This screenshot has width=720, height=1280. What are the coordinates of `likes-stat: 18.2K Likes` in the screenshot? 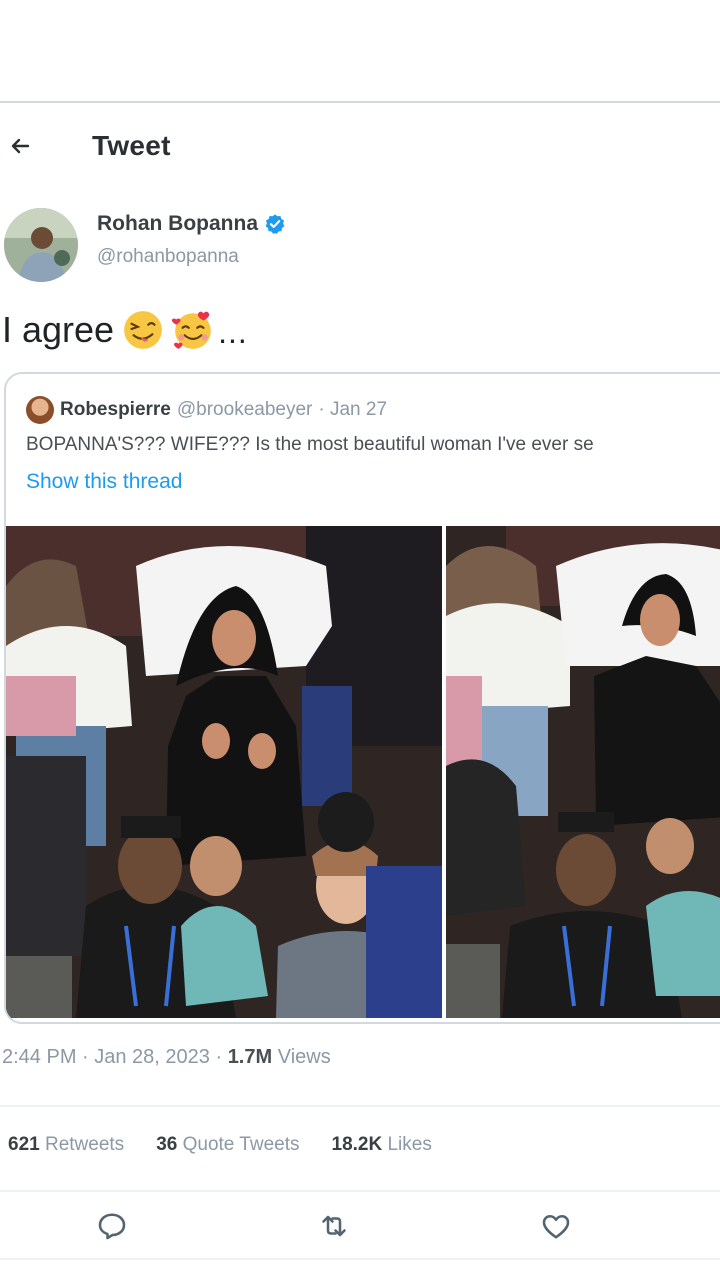 It's located at (382, 1145).